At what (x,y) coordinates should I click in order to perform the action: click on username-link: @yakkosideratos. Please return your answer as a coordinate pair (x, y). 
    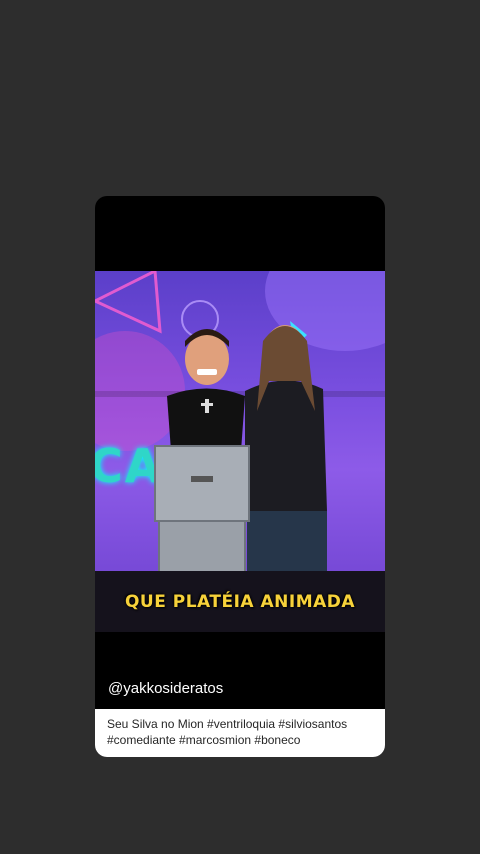
    Looking at the image, I should click on (165, 688).